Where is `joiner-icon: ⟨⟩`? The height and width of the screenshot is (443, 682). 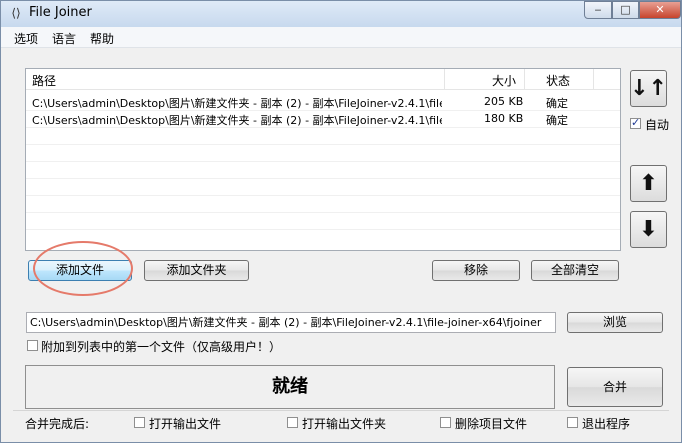 joiner-icon: ⟨⟩ is located at coordinates (16, 13).